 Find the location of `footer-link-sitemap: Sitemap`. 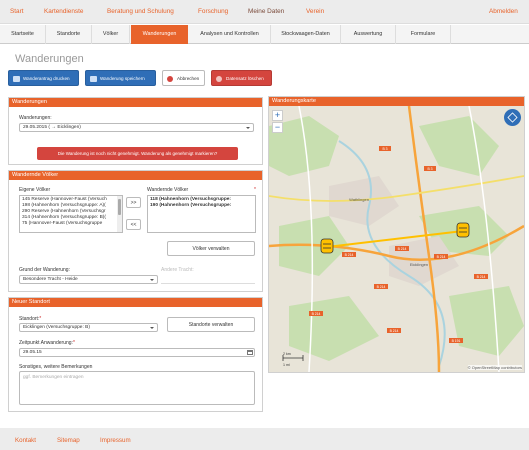

footer-link-sitemap: Sitemap is located at coordinates (68, 440).